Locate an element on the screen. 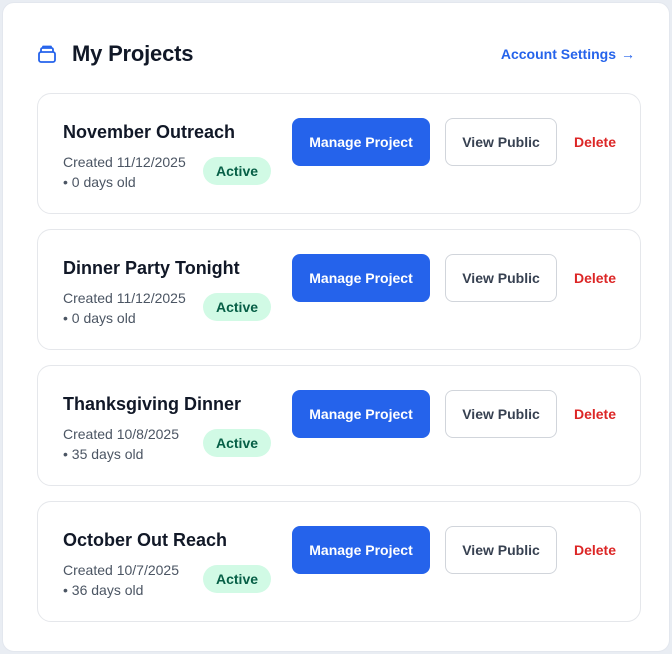  archive-box-icon is located at coordinates (47, 54).